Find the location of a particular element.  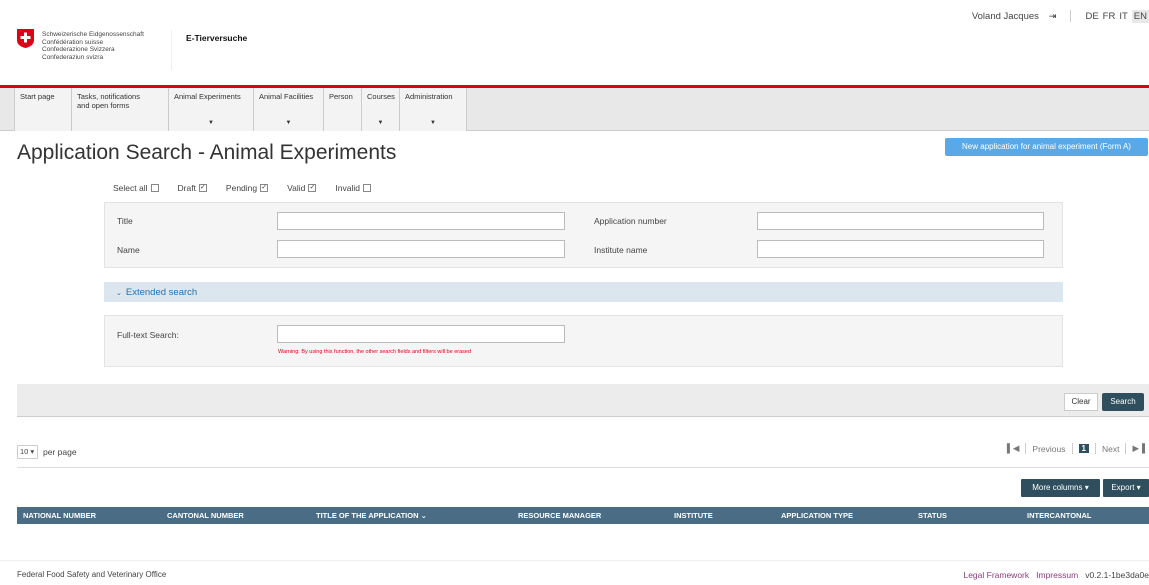

swiss-flag-icon is located at coordinates (25, 38).